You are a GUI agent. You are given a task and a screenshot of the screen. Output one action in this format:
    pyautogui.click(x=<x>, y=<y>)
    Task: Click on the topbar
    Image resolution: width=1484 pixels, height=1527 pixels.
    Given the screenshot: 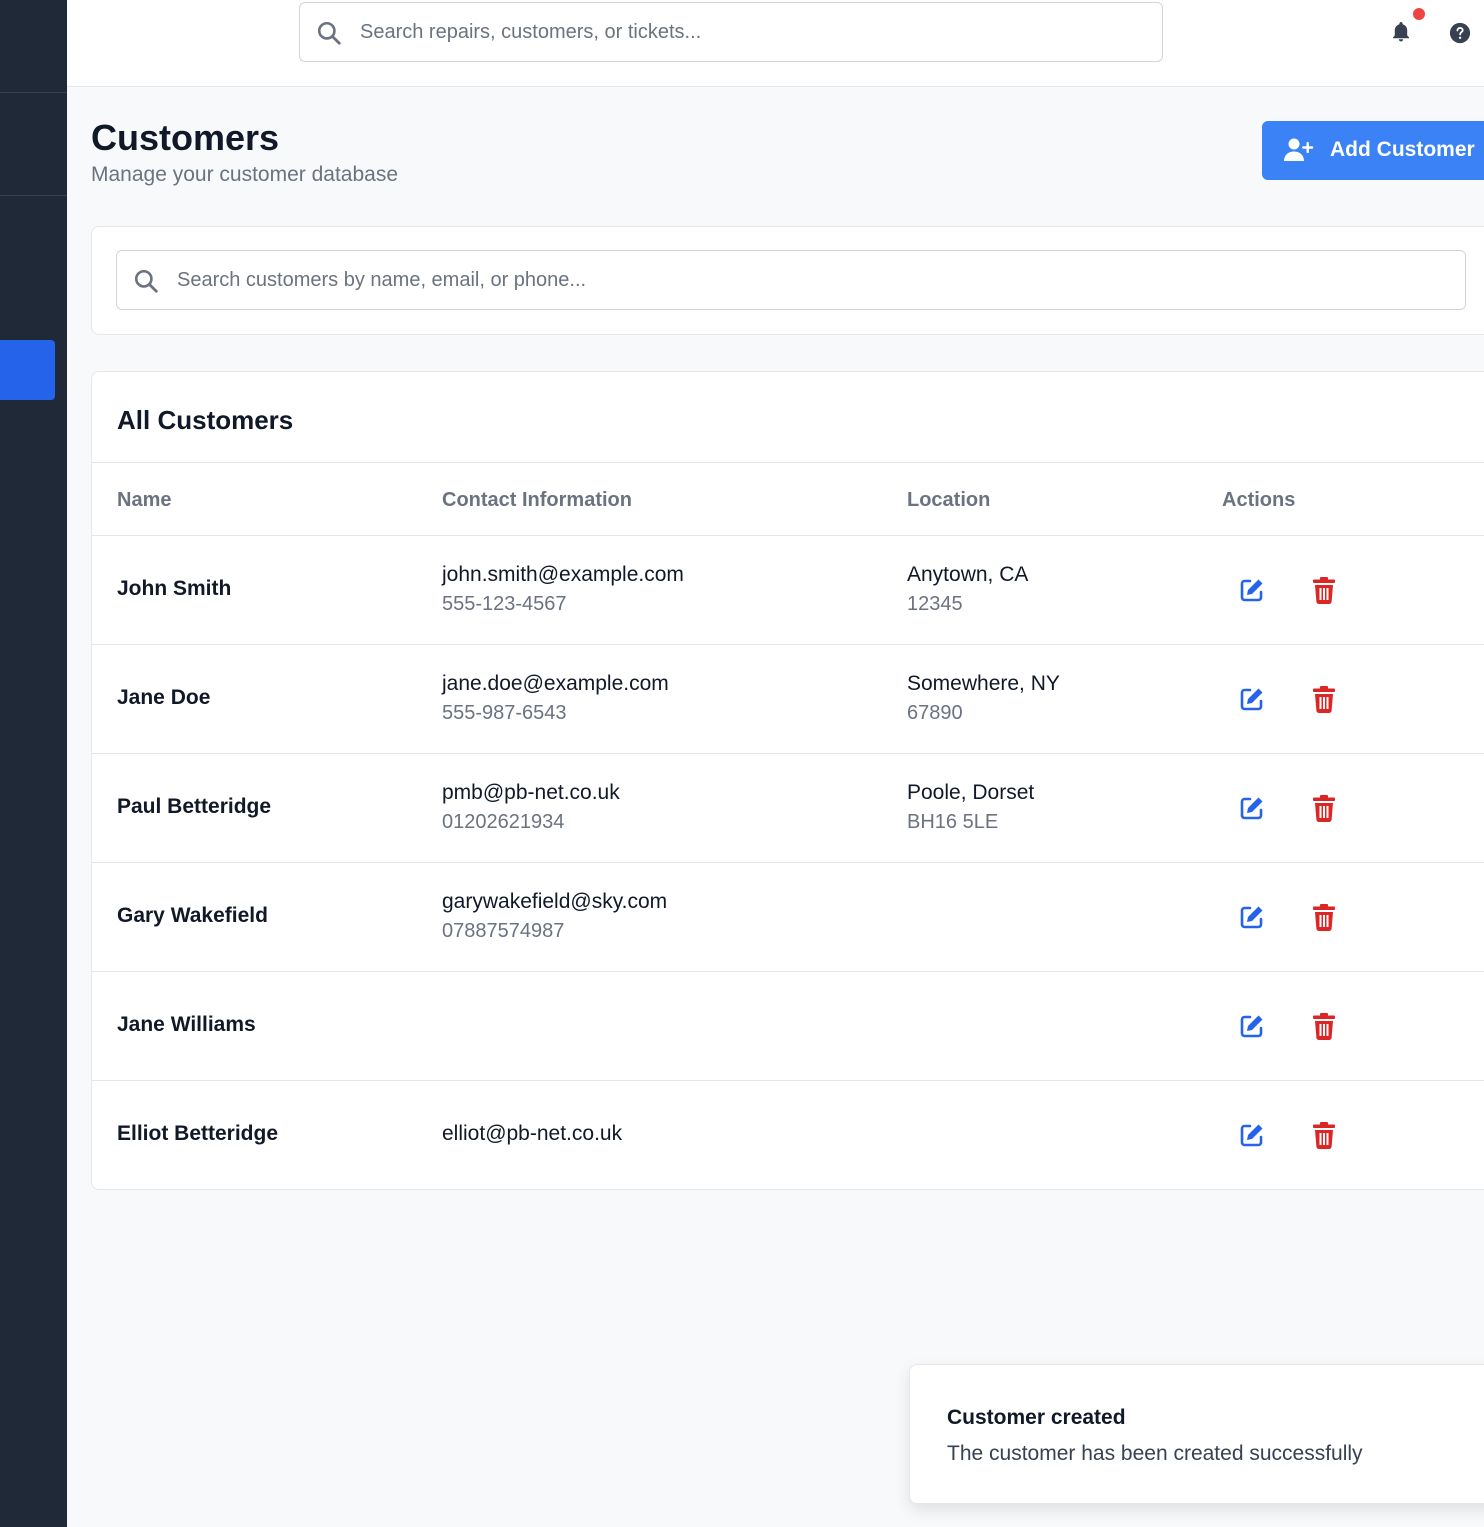 What is the action you would take?
    pyautogui.click(x=775, y=43)
    